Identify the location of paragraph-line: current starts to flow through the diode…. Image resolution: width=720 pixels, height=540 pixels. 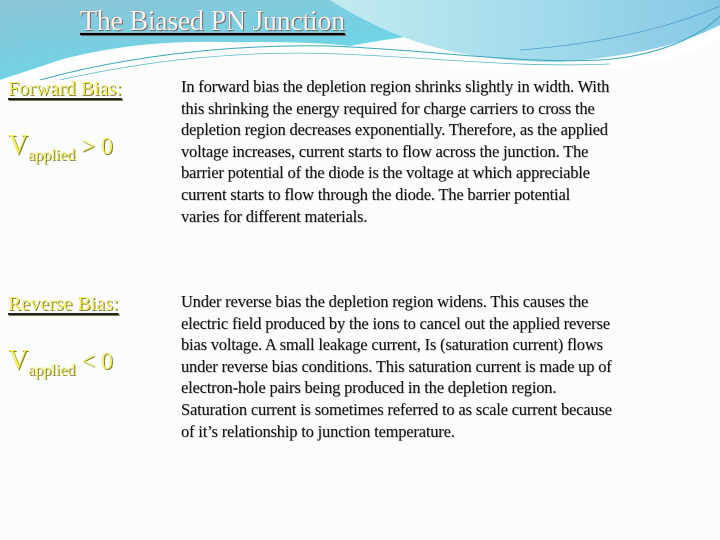
(375, 194).